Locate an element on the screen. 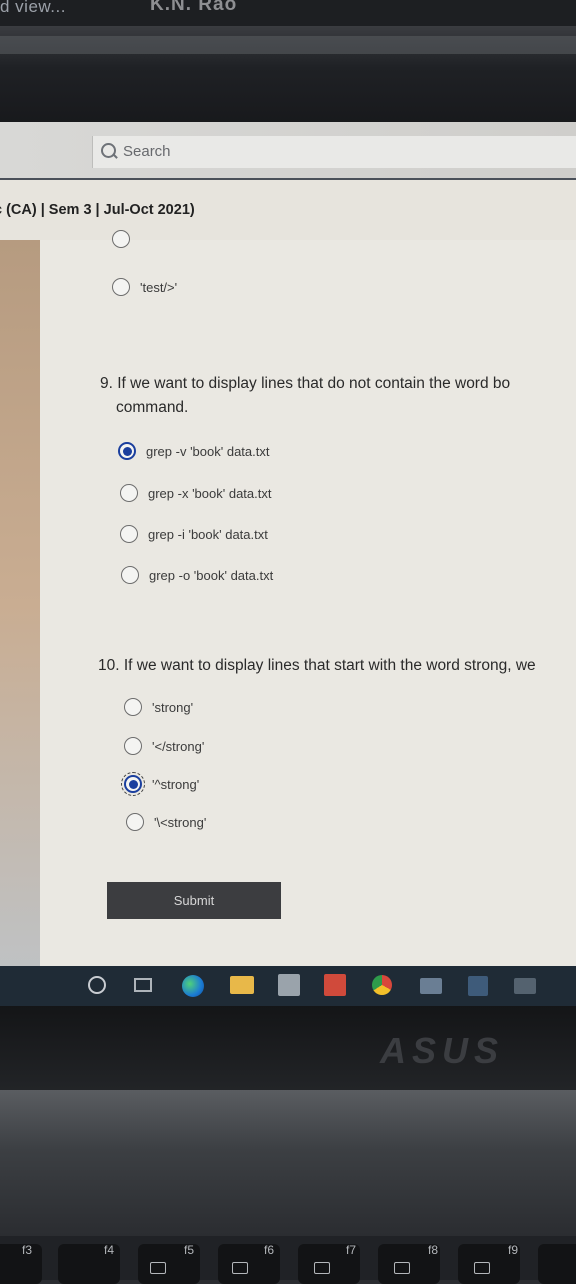  file-explorer-icon is located at coordinates (242, 985).